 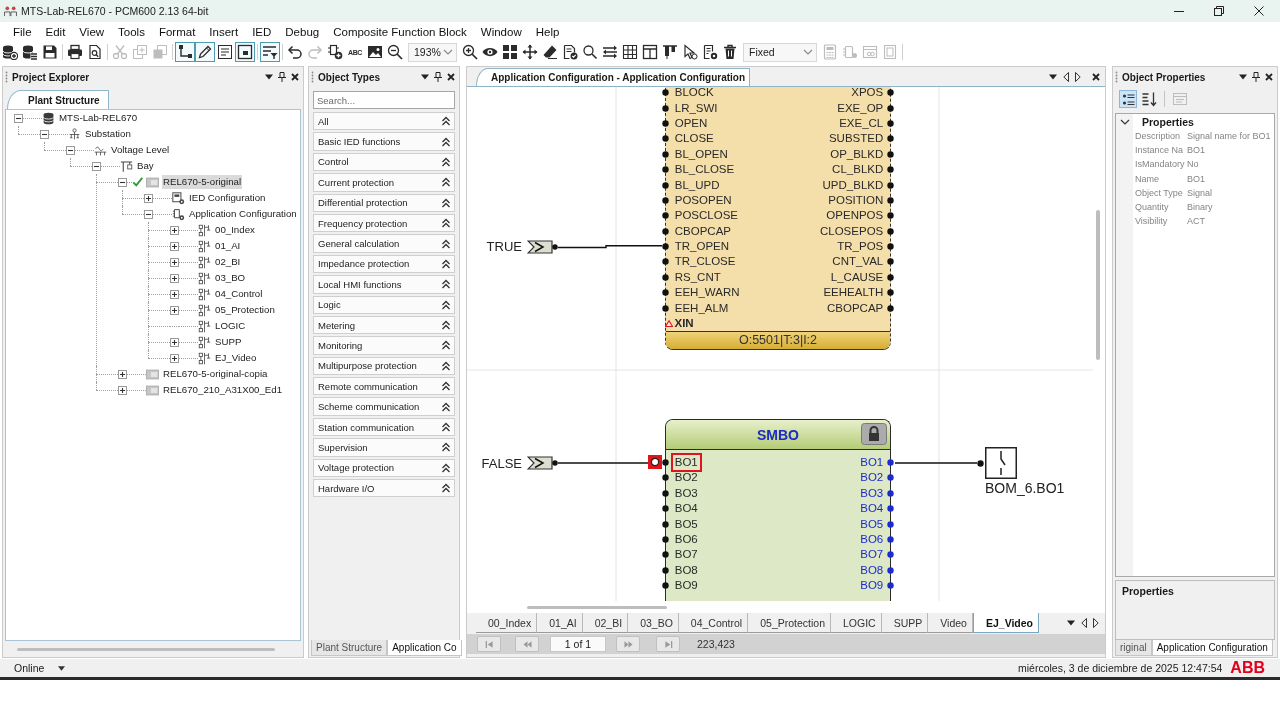 What do you see at coordinates (384, 182) in the screenshot?
I see `category-header: Current protection` at bounding box center [384, 182].